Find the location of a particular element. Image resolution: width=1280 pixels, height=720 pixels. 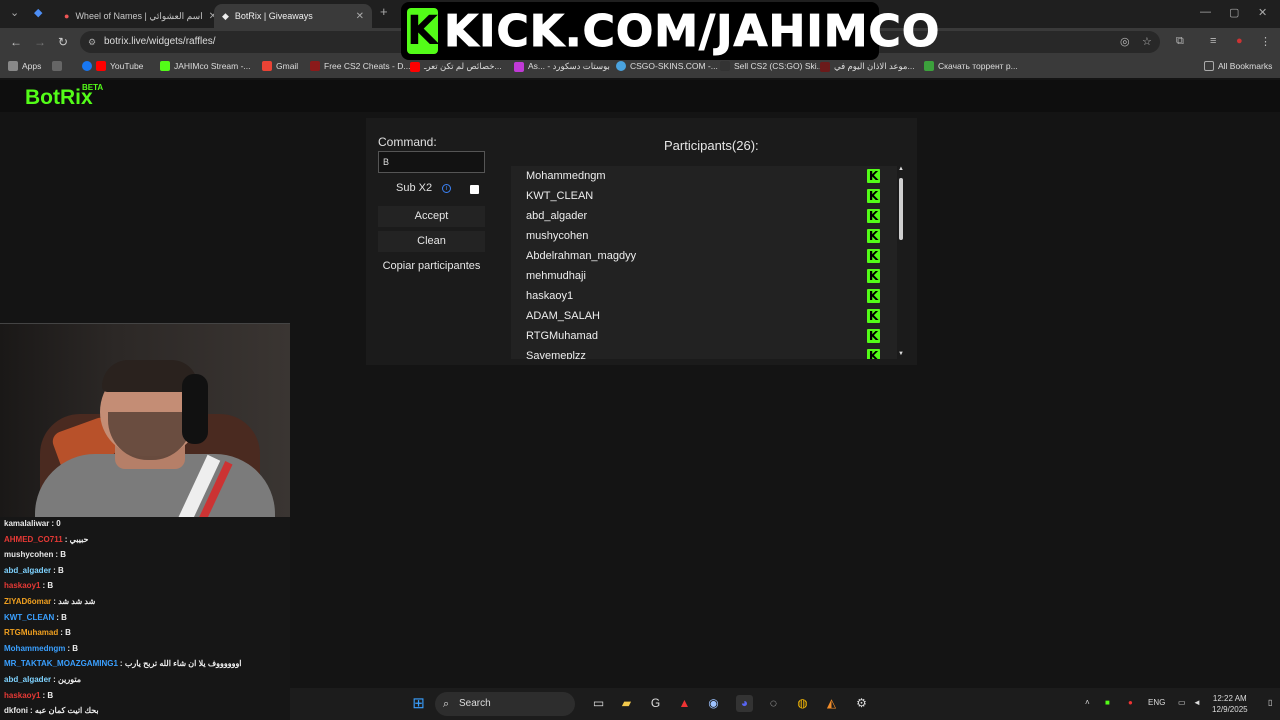

bookmark-gmail: Gmail is located at coordinates (280, 66).